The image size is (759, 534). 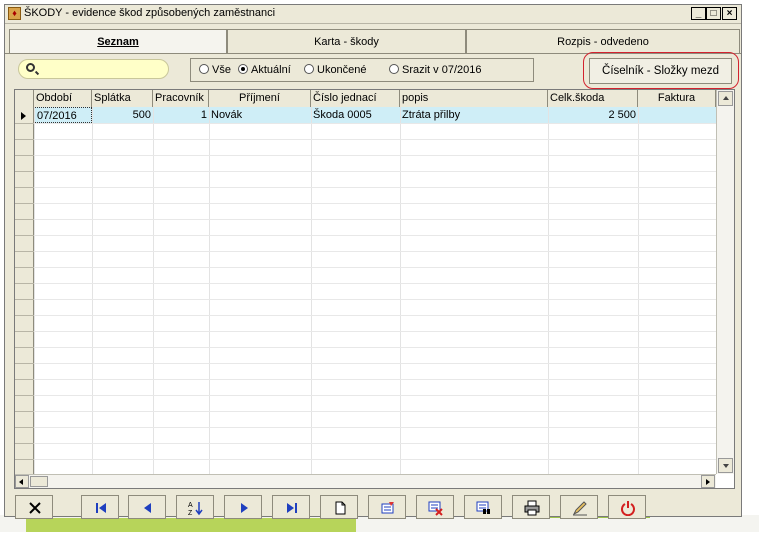 I want to click on column-header-celk-skoda: Celk.škoda, so click(x=593, y=98).